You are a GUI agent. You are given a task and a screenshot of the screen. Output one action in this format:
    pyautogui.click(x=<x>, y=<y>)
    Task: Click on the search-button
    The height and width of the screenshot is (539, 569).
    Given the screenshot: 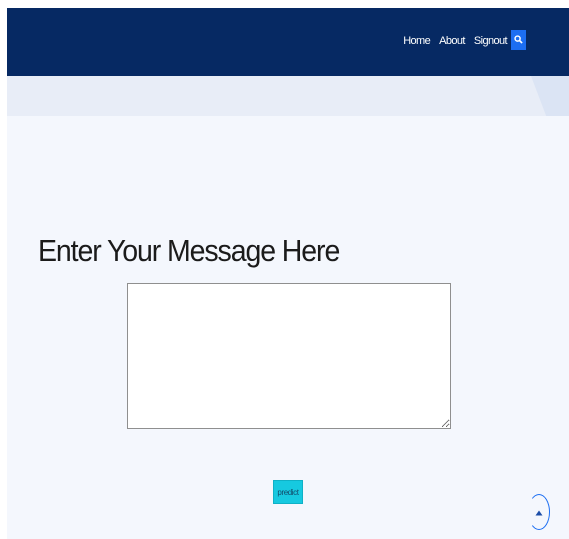 What is the action you would take?
    pyautogui.click(x=518, y=40)
    